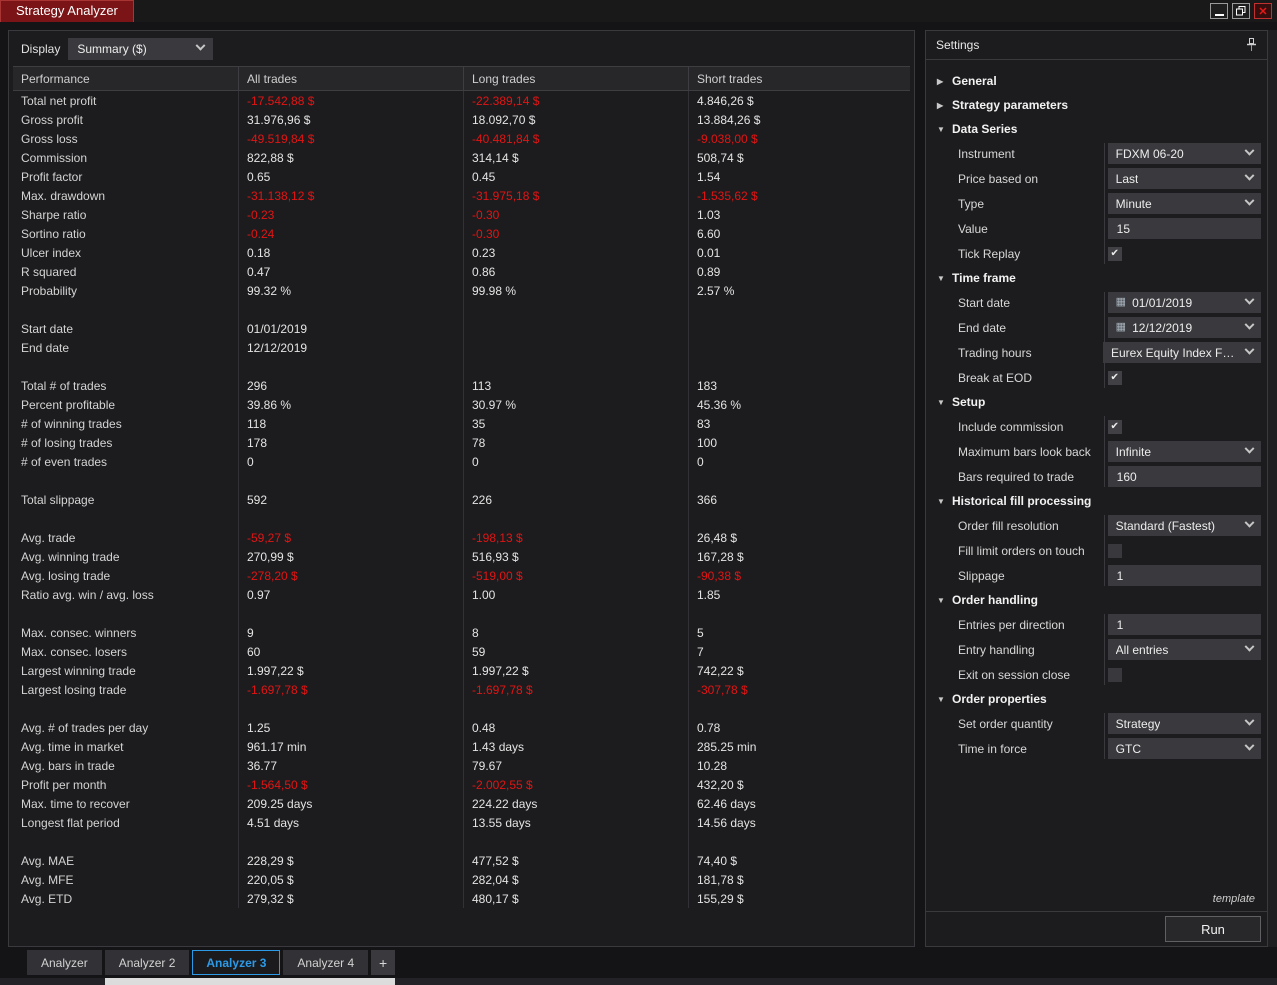 Image resolution: width=1277 pixels, height=985 pixels. I want to click on metric-label, so click(125, 518).